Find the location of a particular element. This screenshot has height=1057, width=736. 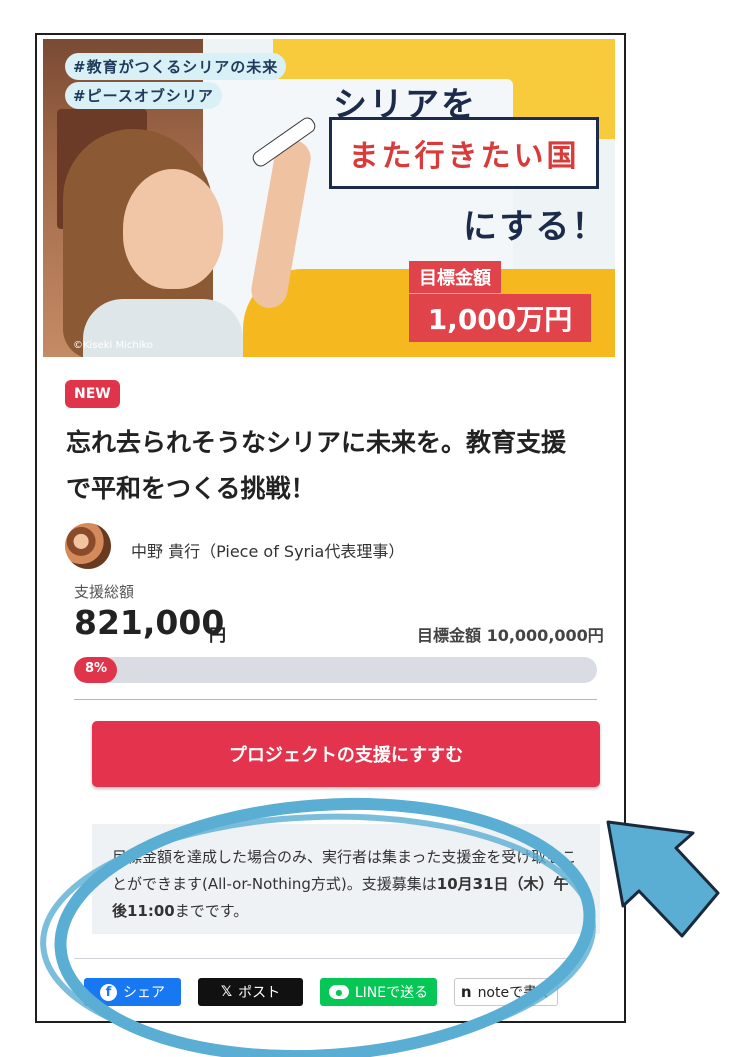

new-badge: NEW is located at coordinates (92, 394).